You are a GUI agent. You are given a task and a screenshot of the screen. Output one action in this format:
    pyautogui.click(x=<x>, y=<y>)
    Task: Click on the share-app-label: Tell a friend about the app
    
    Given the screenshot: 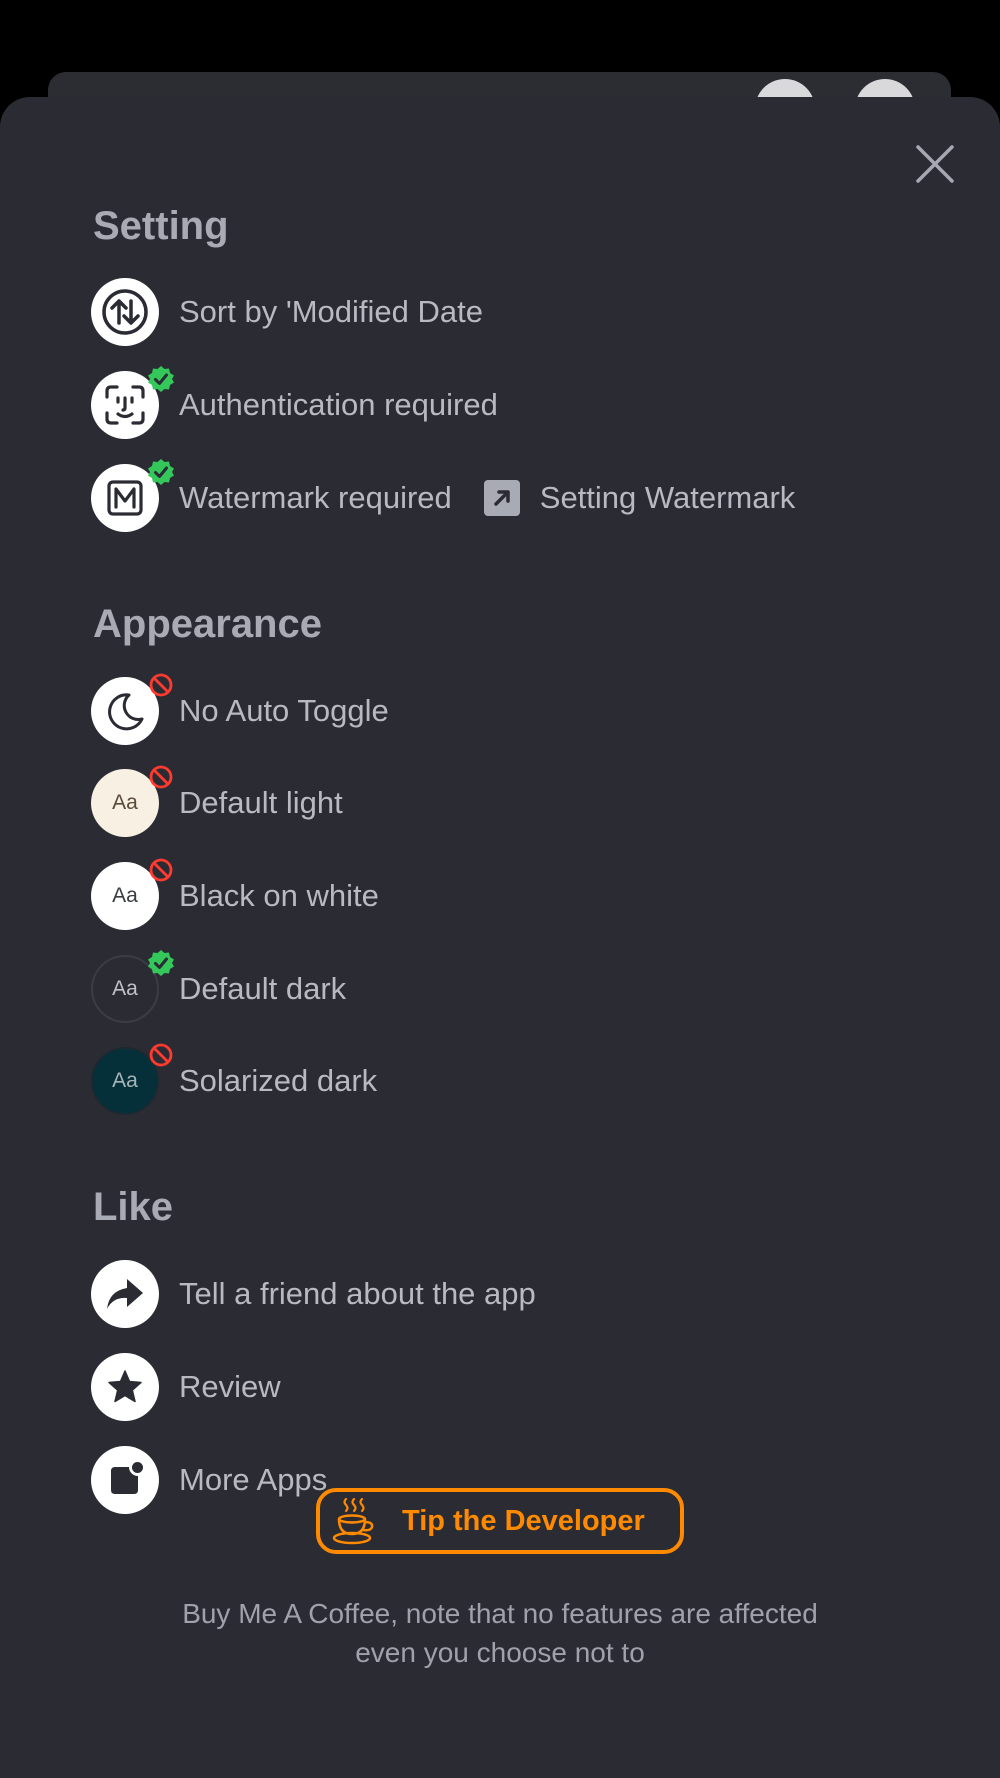 What is the action you would take?
    pyautogui.click(x=357, y=1293)
    